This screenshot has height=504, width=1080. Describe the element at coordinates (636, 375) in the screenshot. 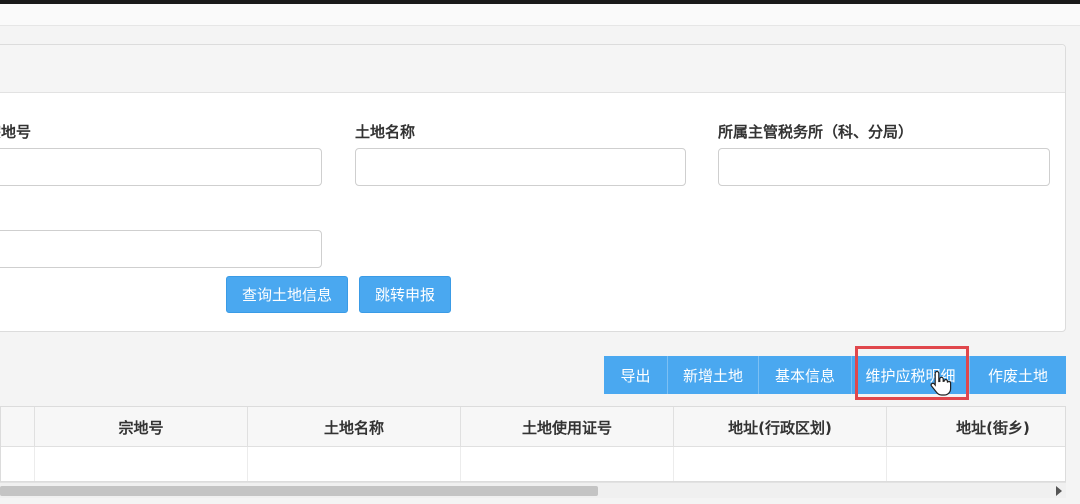

I see `export-button: 导出` at that location.